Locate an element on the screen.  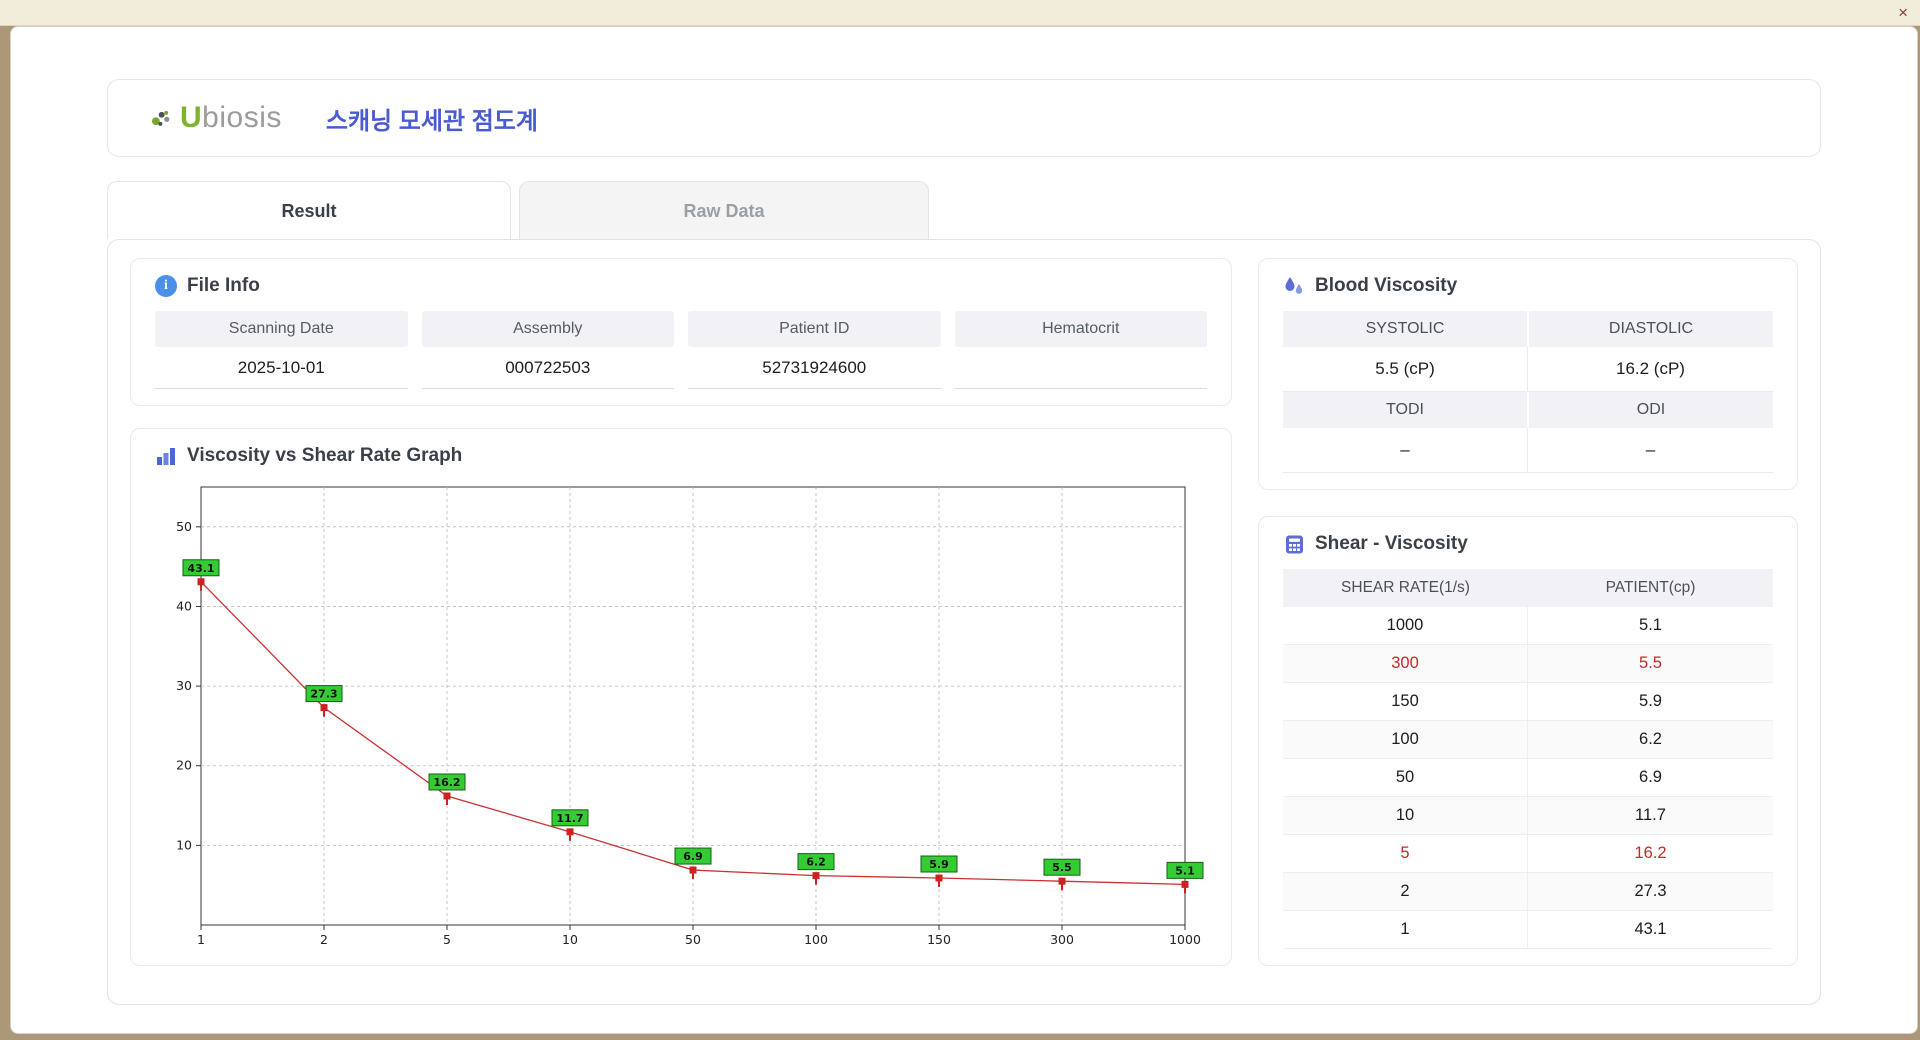
svg-text: 100 is located at coordinates (816, 939).